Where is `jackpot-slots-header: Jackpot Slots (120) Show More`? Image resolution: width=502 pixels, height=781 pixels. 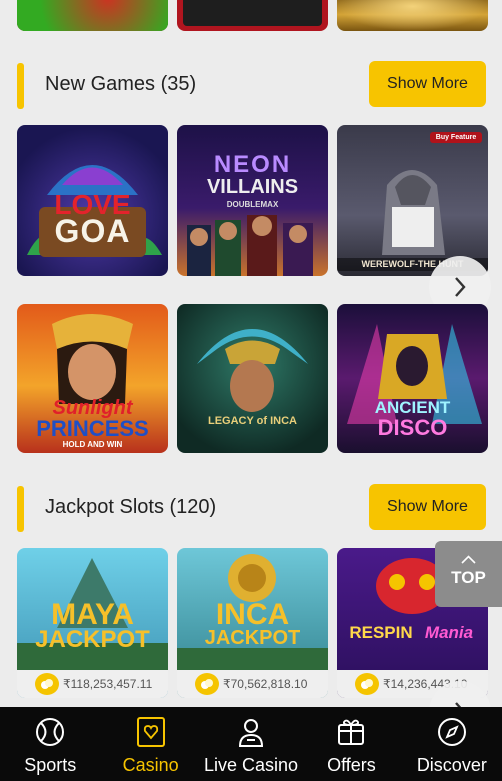
jackpot-slots-header: Jackpot Slots (120) Show More is located at coordinates (251, 508).